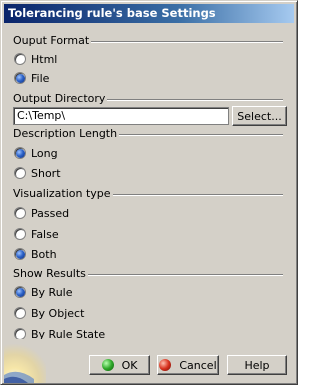  Describe the element at coordinates (119, 365) in the screenshot. I see `ok-button: OK` at that location.